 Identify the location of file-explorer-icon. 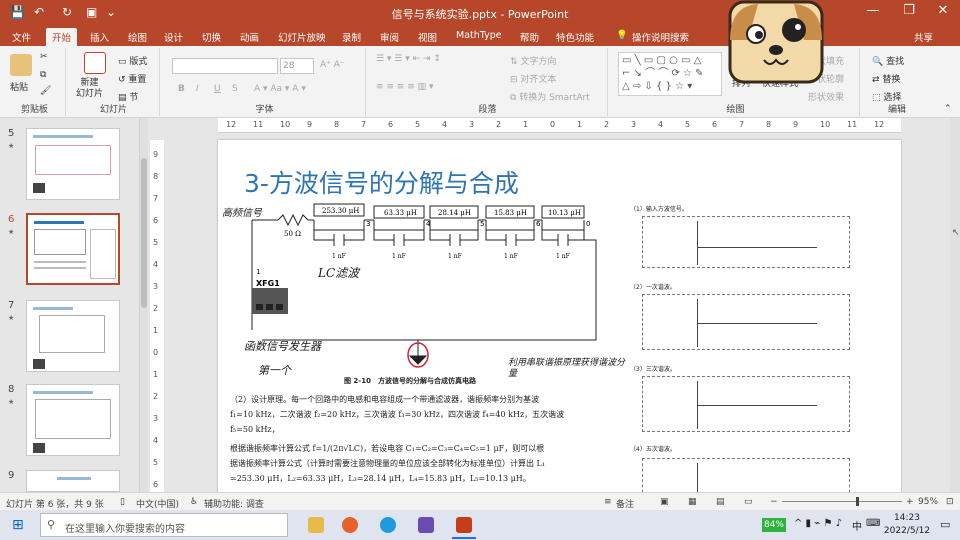
(316, 525).